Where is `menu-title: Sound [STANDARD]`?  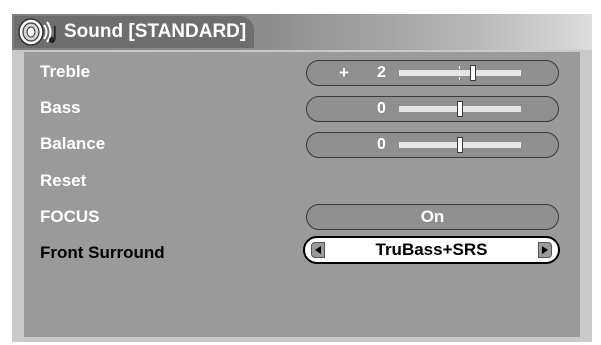
menu-title: Sound [STANDARD] is located at coordinates (155, 31).